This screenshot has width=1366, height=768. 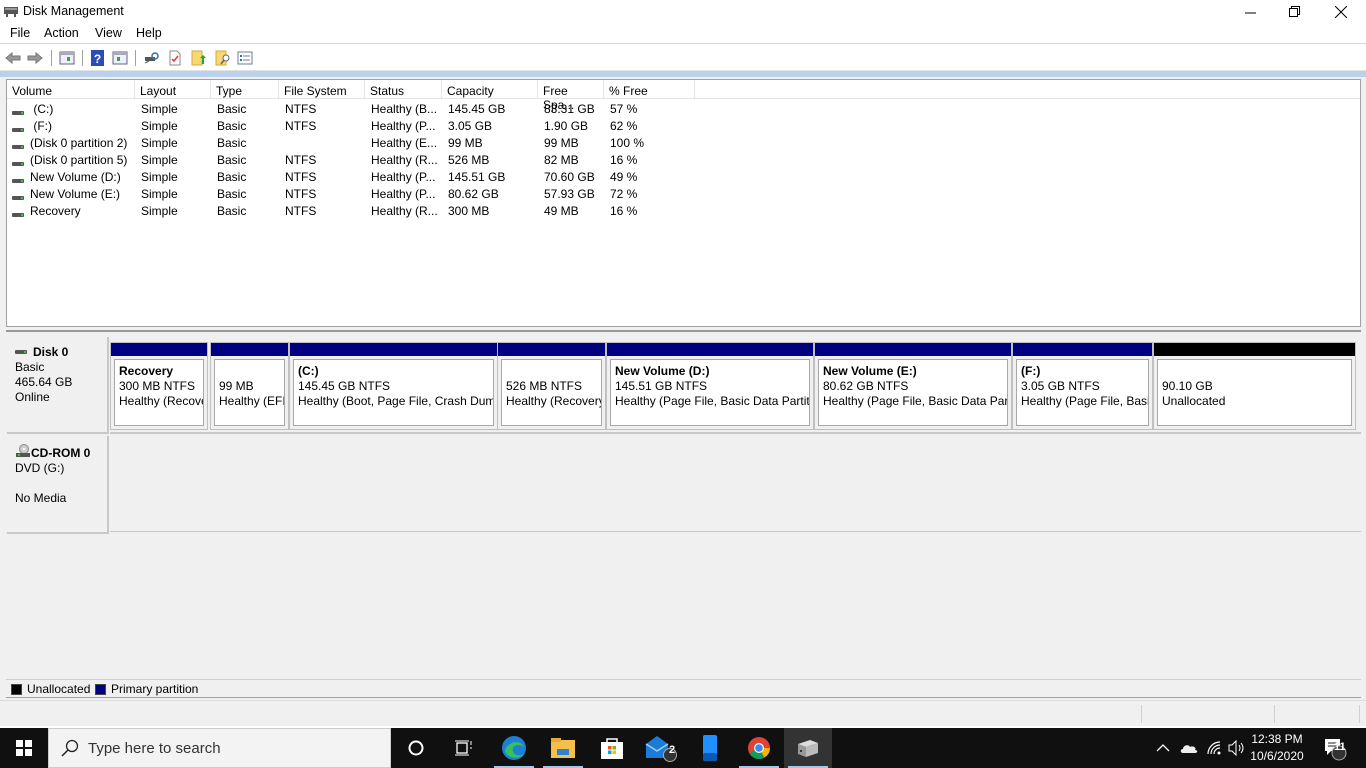 I want to click on pane-splitter, so click(x=683, y=329).